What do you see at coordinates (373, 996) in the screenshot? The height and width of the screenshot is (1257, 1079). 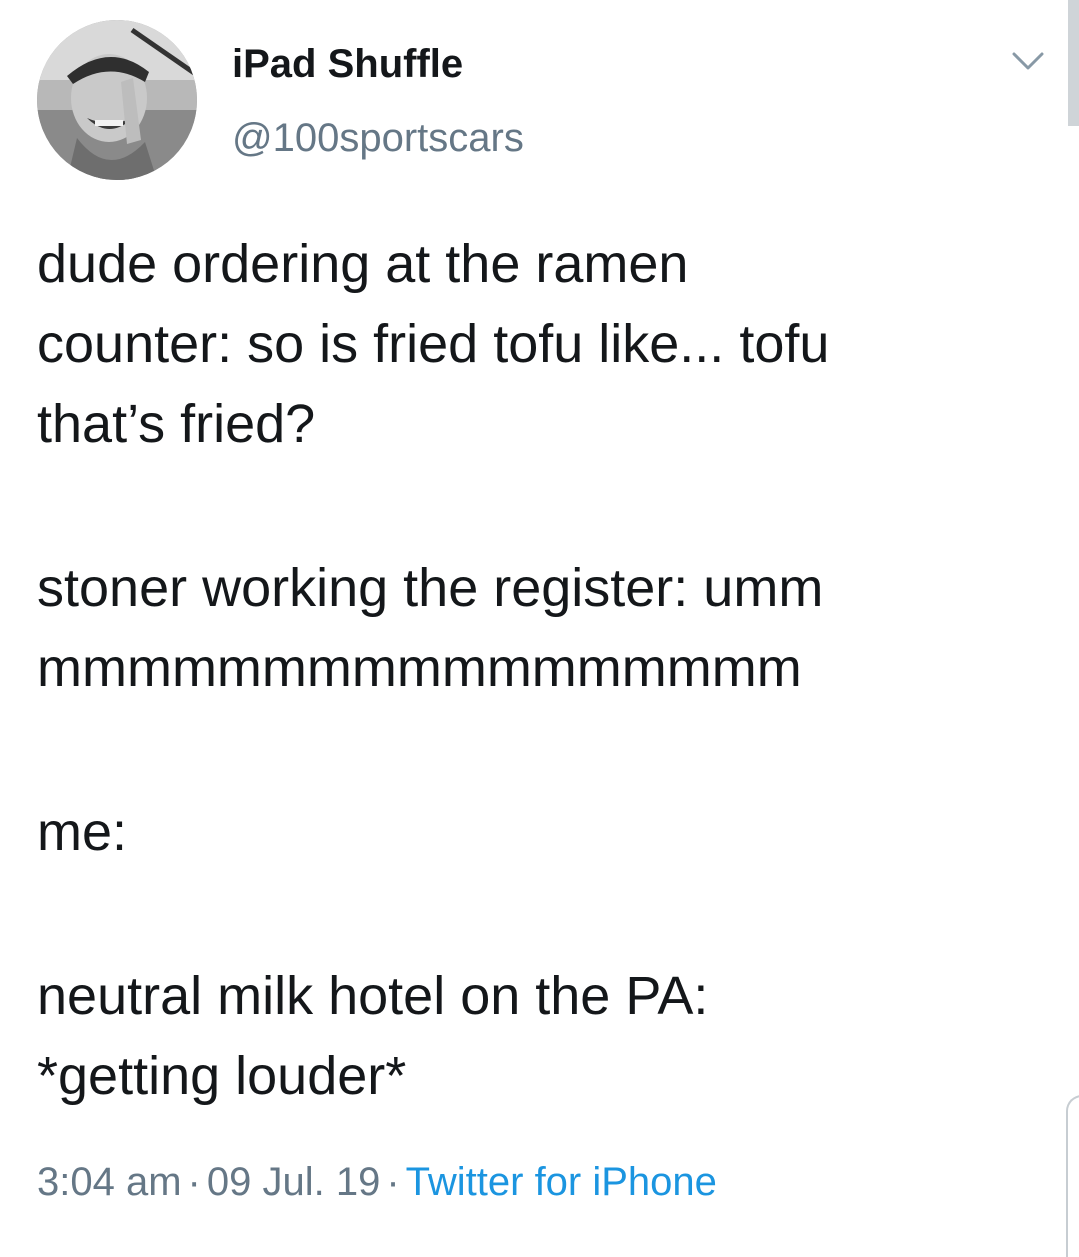 I see `tweet-line: neutral milk hotel on the PA:` at bounding box center [373, 996].